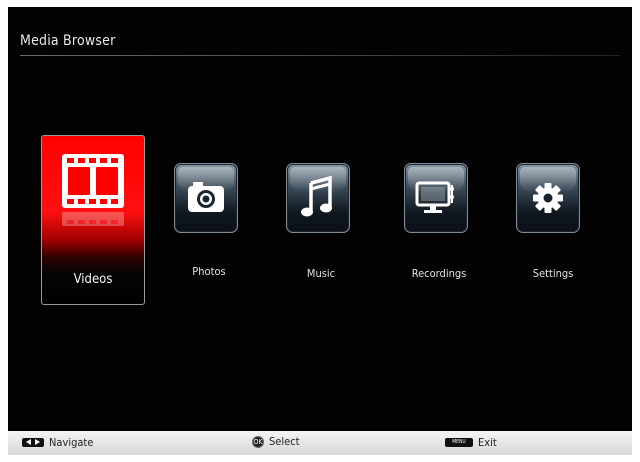 This screenshot has height=462, width=640. I want to click on menu-item-label: Settings, so click(553, 273).